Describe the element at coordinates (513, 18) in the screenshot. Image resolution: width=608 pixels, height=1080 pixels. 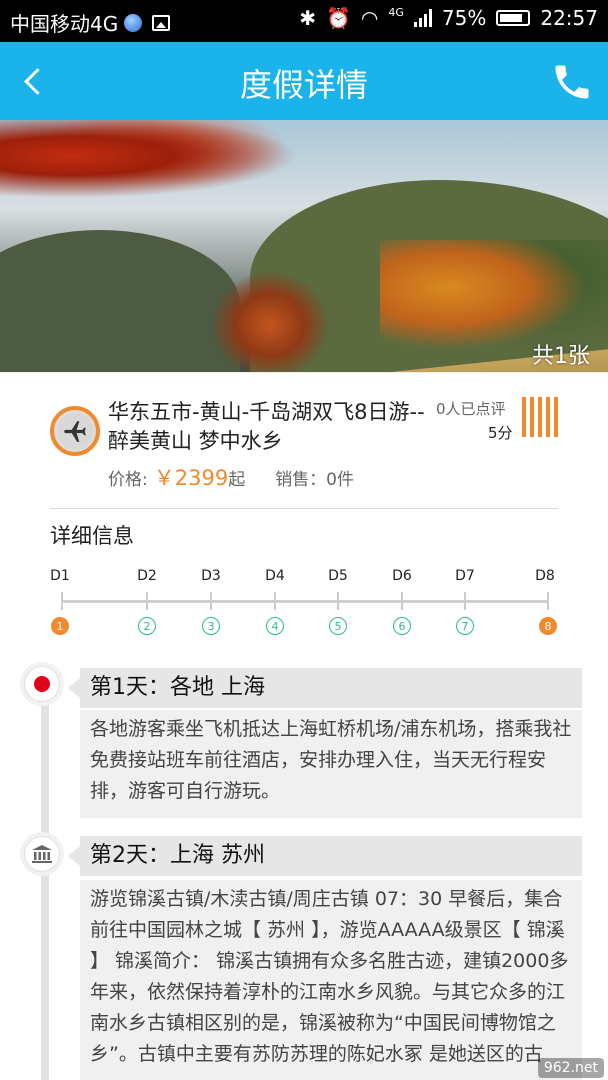
I see `battery-icon` at that location.